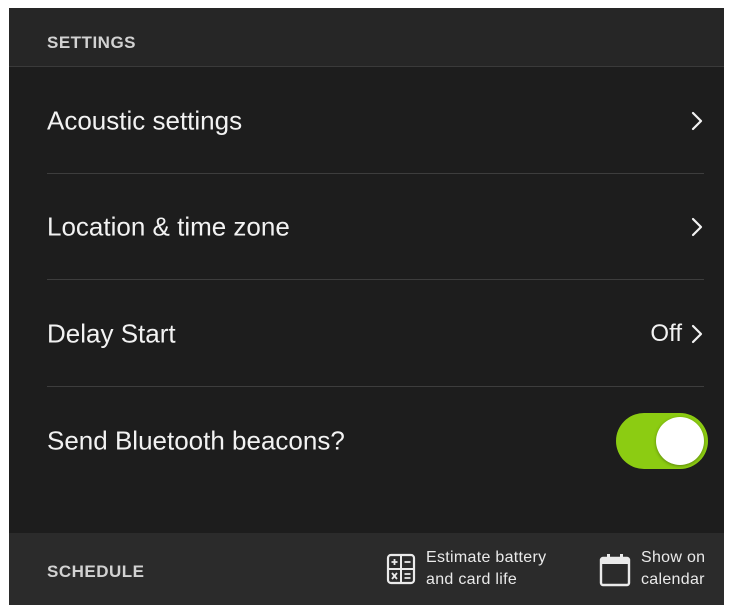 The width and height of the screenshot is (734, 613). I want to click on delay-start-label: Delay Start, so click(111, 333).